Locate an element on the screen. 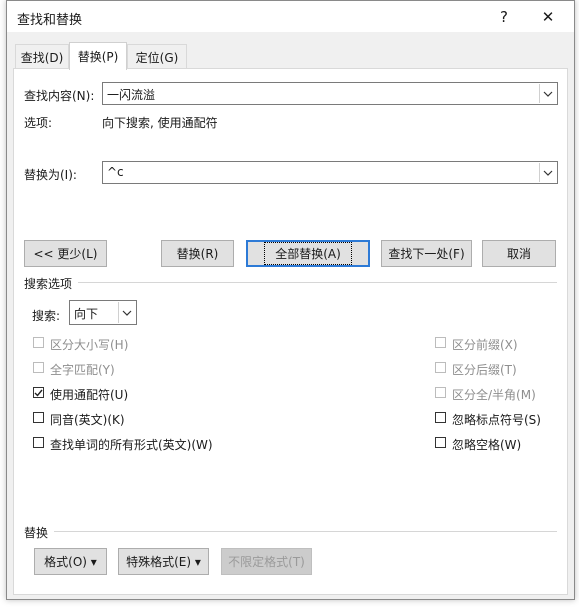 The width and height of the screenshot is (579, 612). search-options-heading: 搜索选项 is located at coordinates (48, 284).